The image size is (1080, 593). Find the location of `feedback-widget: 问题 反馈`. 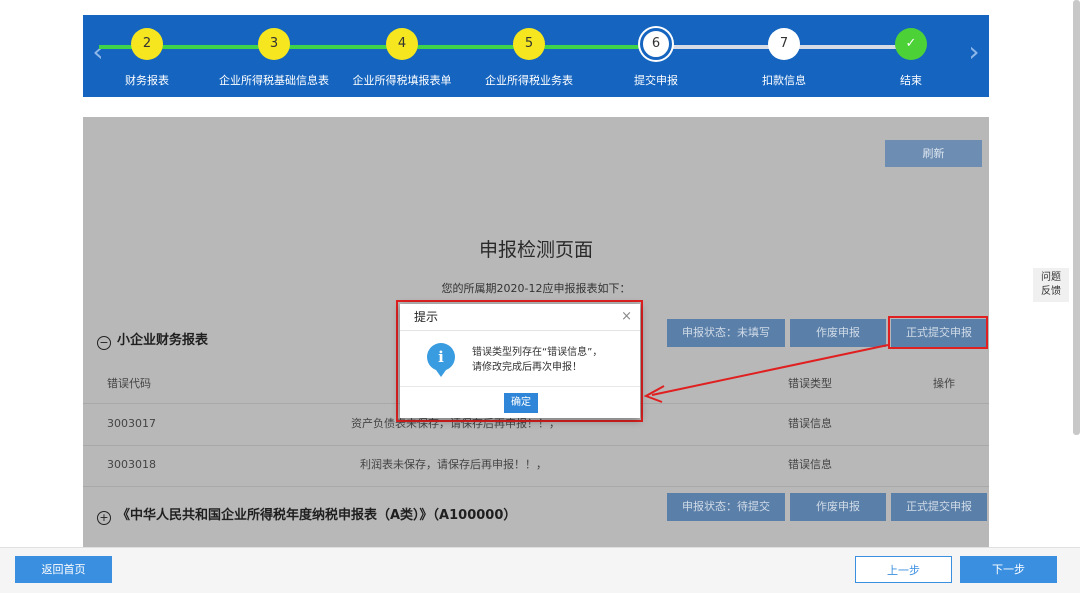

feedback-widget: 问题 反馈 is located at coordinates (1051, 285).